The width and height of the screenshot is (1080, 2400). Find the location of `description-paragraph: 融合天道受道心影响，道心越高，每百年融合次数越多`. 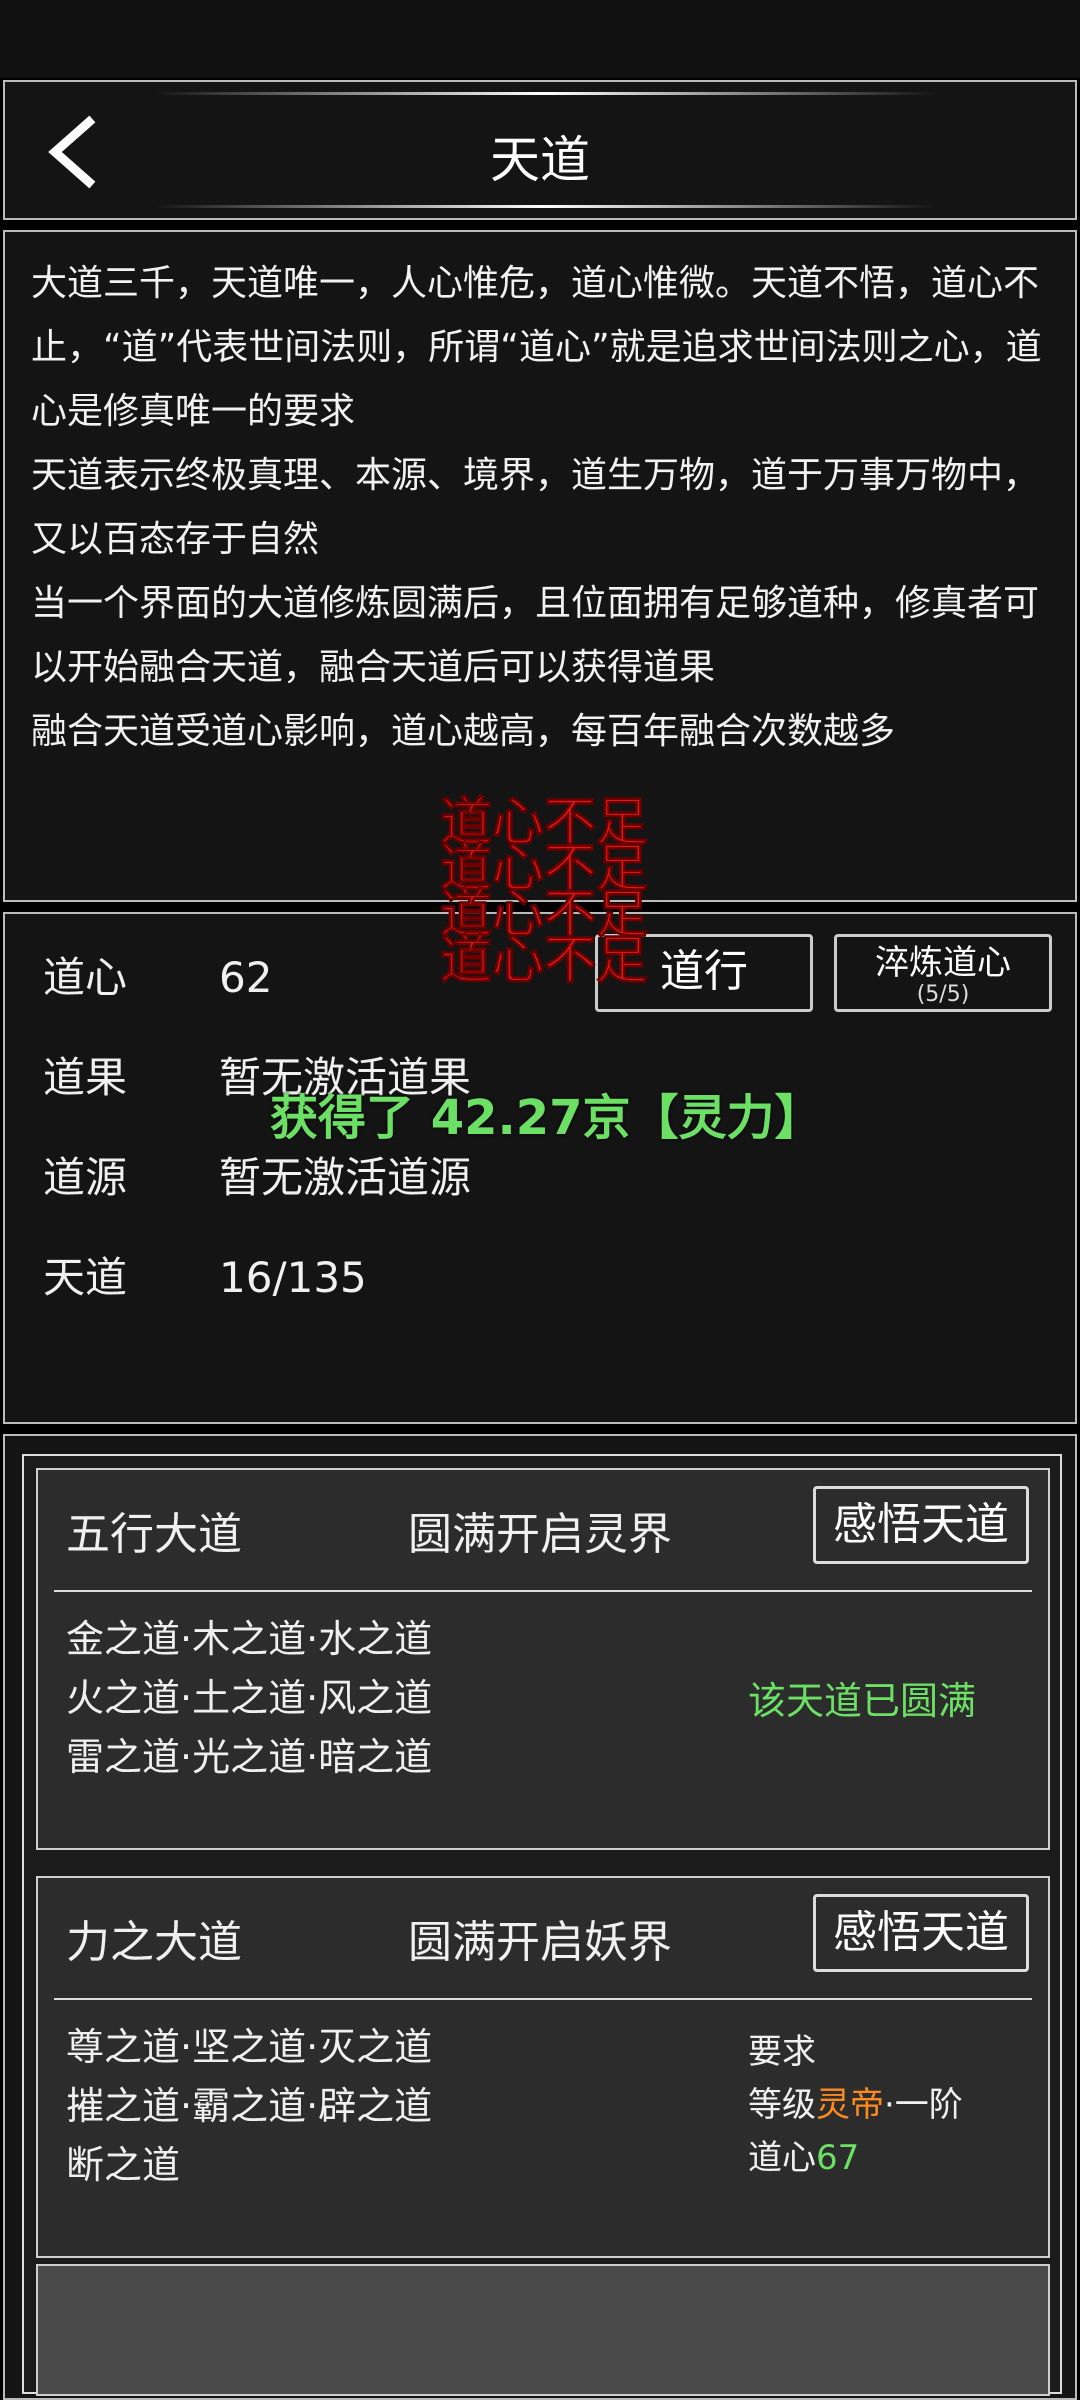

description-paragraph: 融合天道受道心影响，道心越高，每百年融合次数越多 is located at coordinates (463, 731).